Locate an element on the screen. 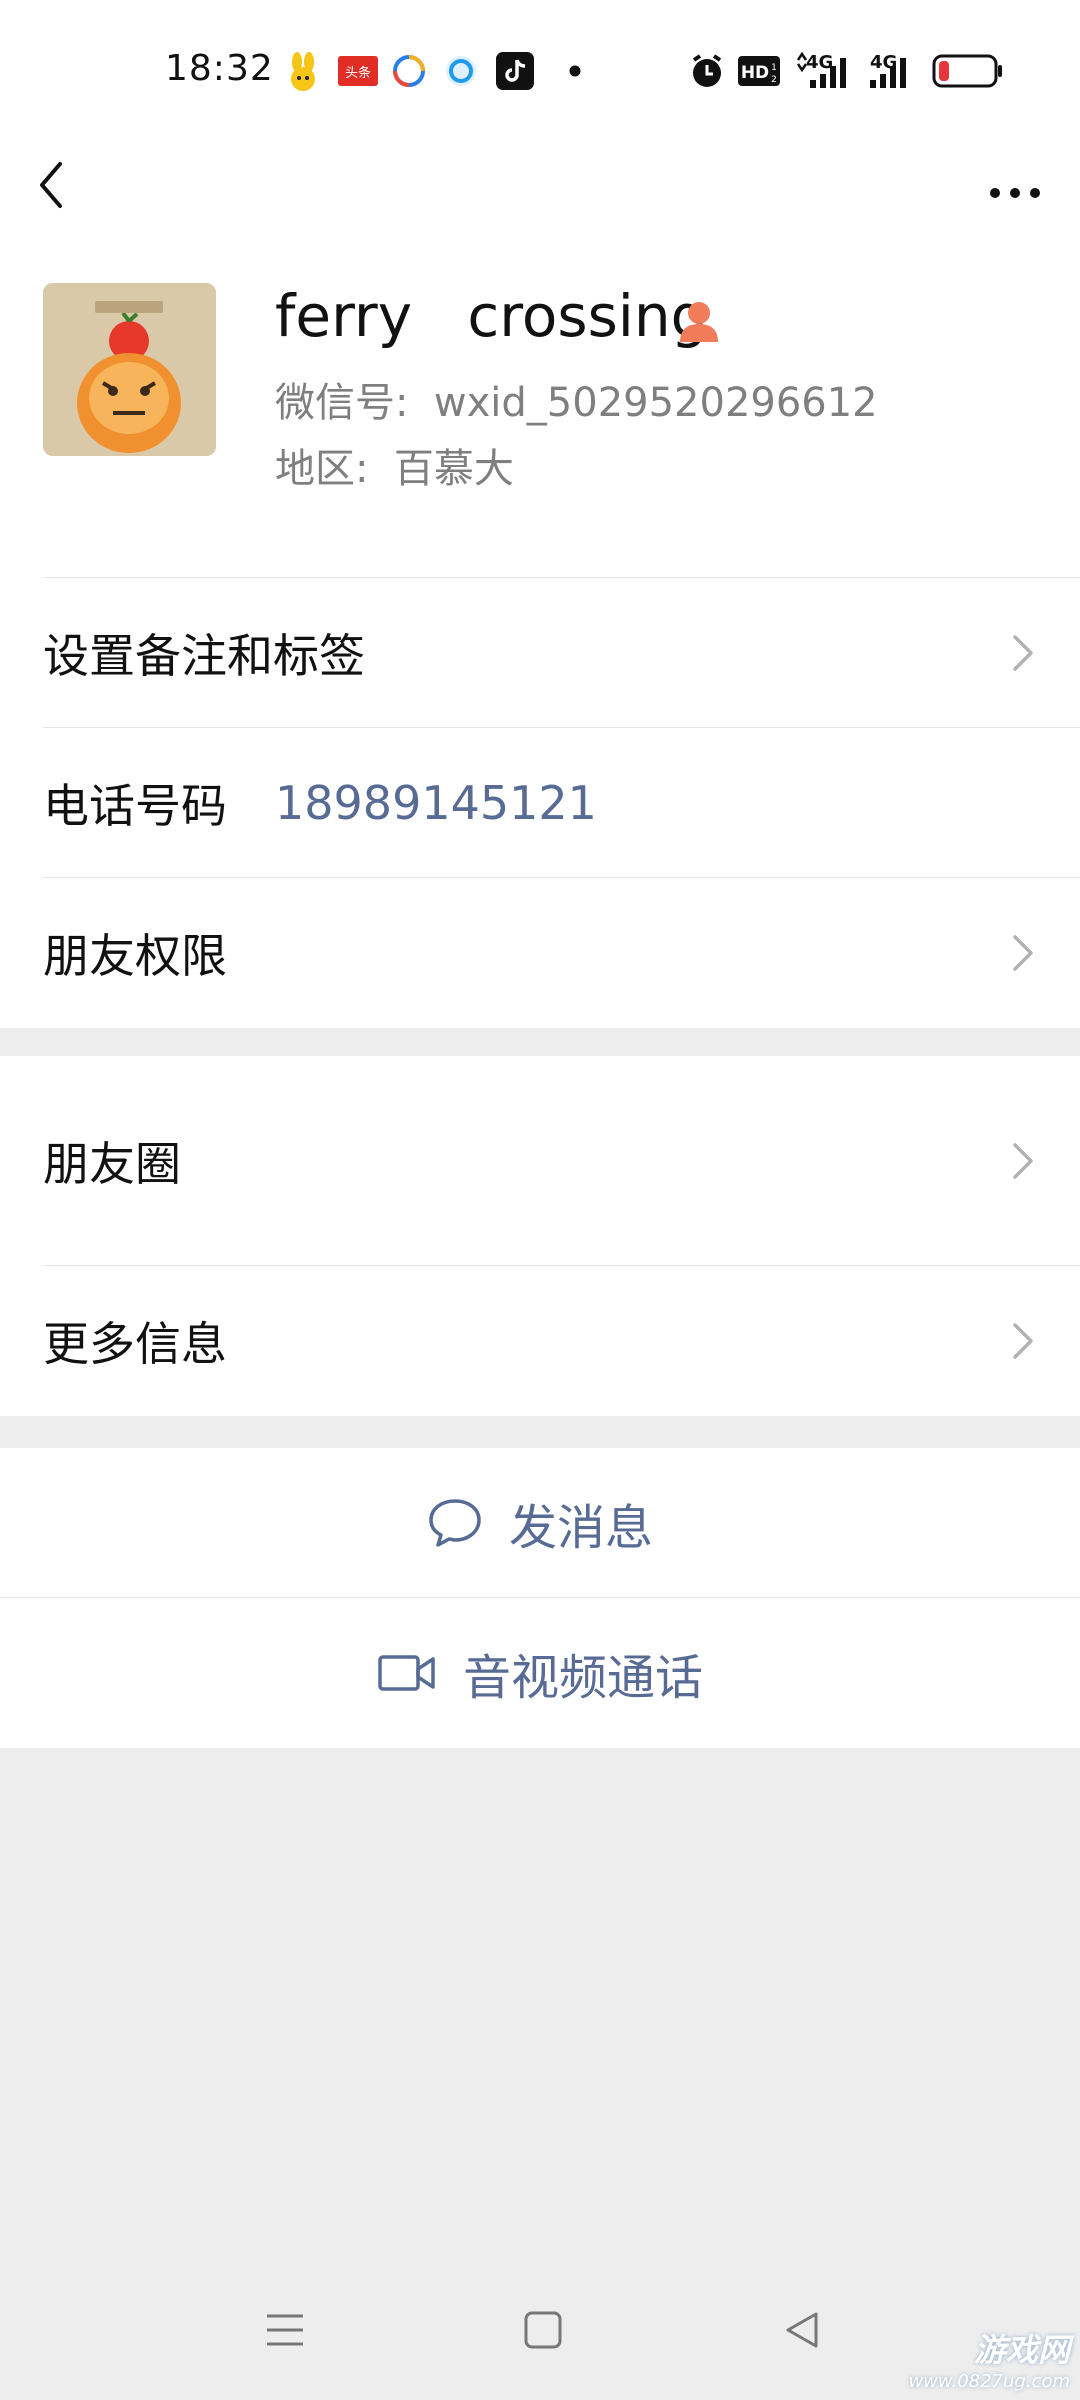 This screenshot has height=2400, width=1080. toutiao-icon: 头条 is located at coordinates (358, 71).